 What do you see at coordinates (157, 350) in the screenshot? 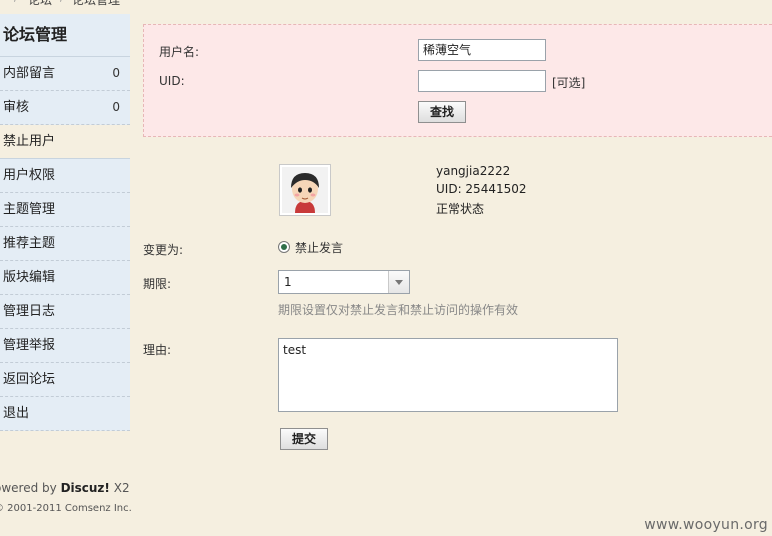
I see `reason-label: 理由:` at bounding box center [157, 350].